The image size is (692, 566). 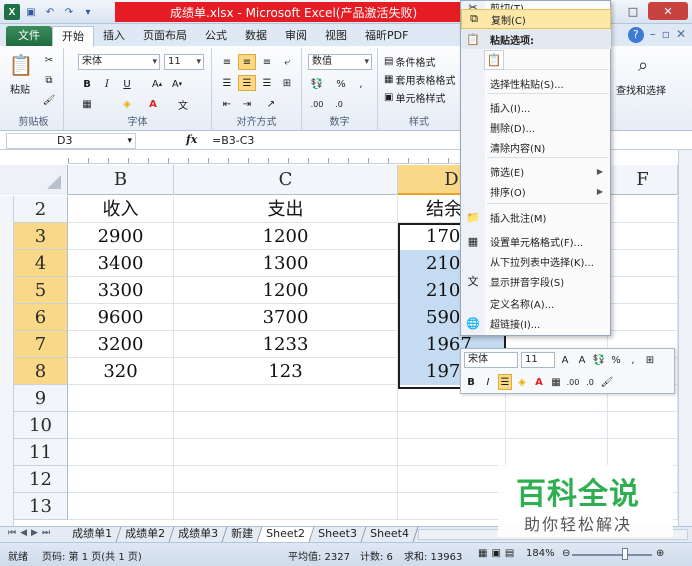 What do you see at coordinates (286, 534) in the screenshot?
I see `sheet-tab-active: Sheet2` at bounding box center [286, 534].